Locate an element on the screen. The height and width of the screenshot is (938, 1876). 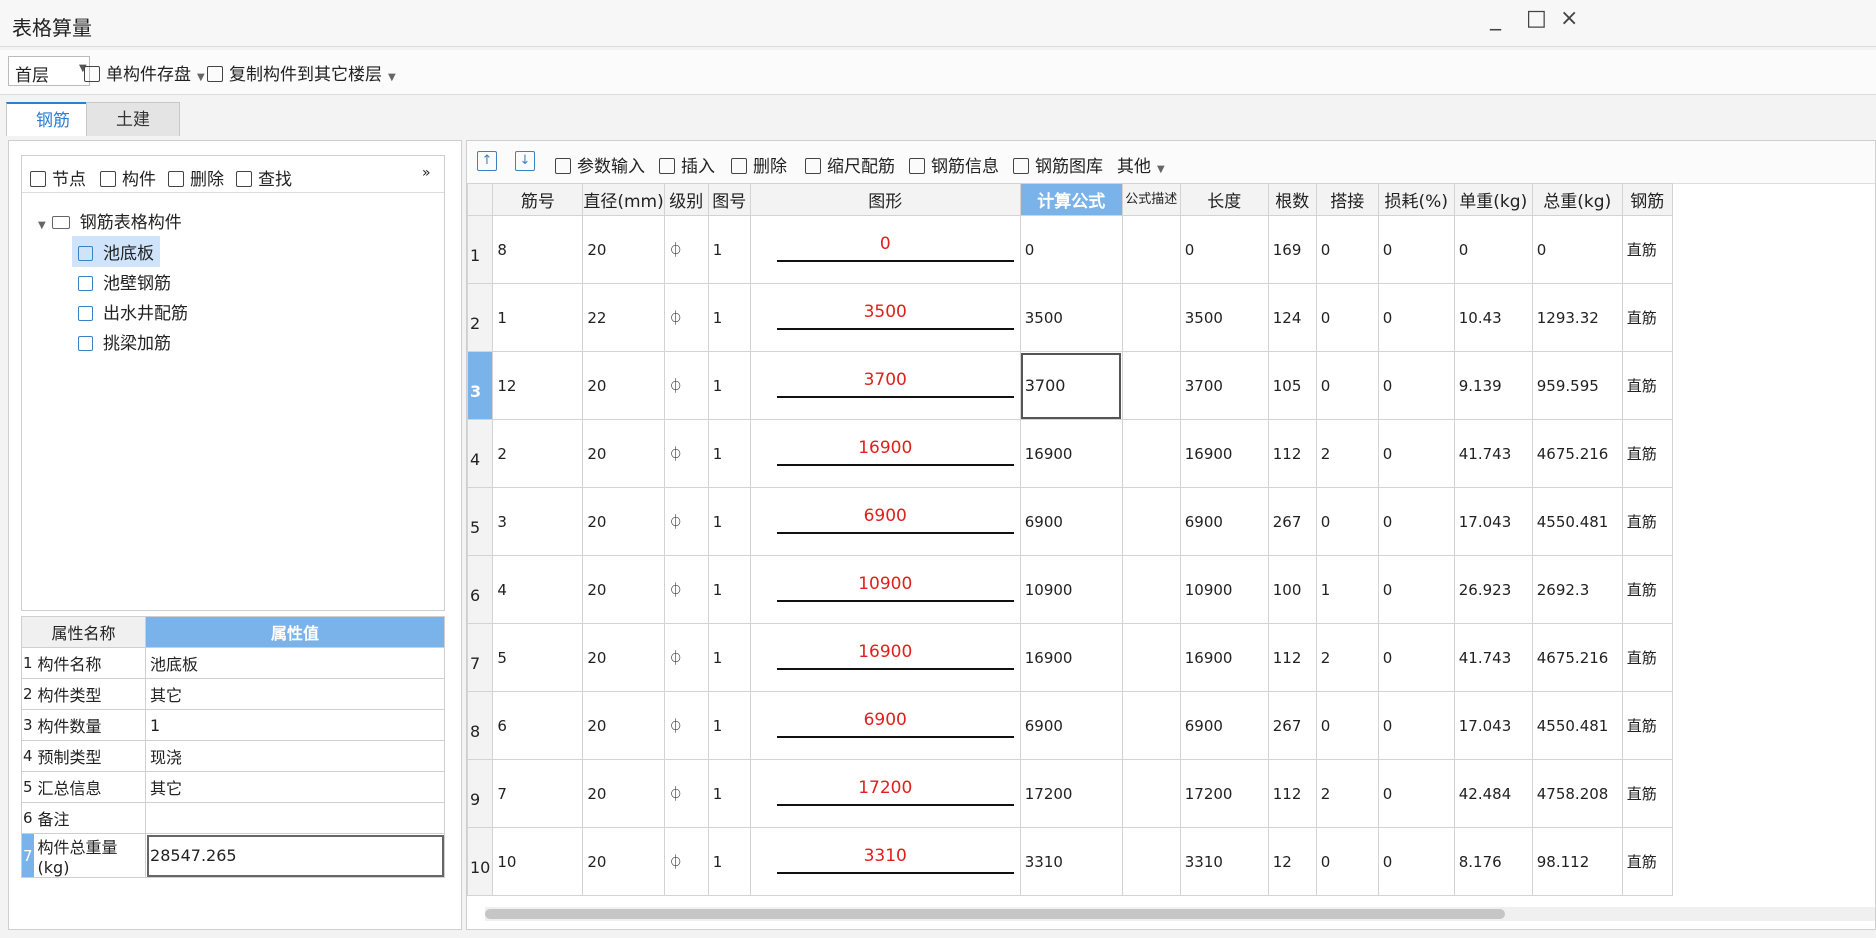
rebar-info-button: 钢筋信息 is located at coordinates (954, 164).